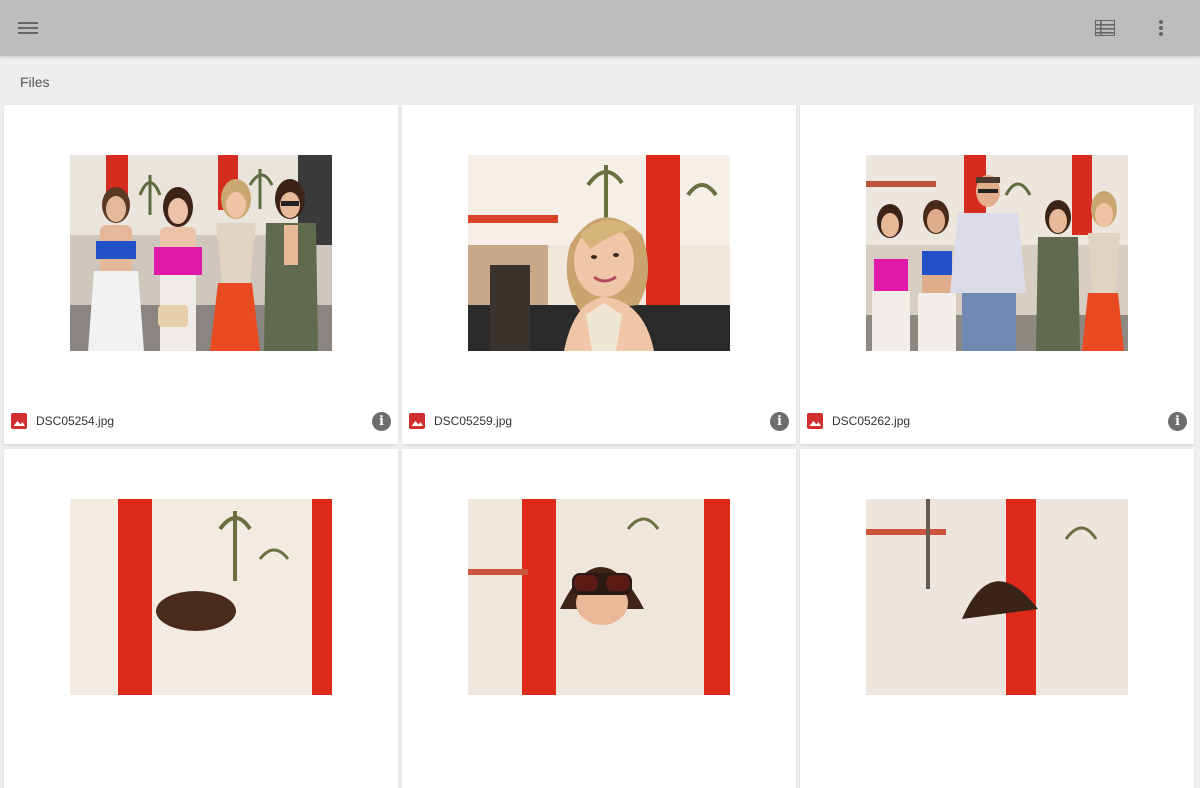  What do you see at coordinates (600, 28) in the screenshot?
I see `app-toolbar` at bounding box center [600, 28].